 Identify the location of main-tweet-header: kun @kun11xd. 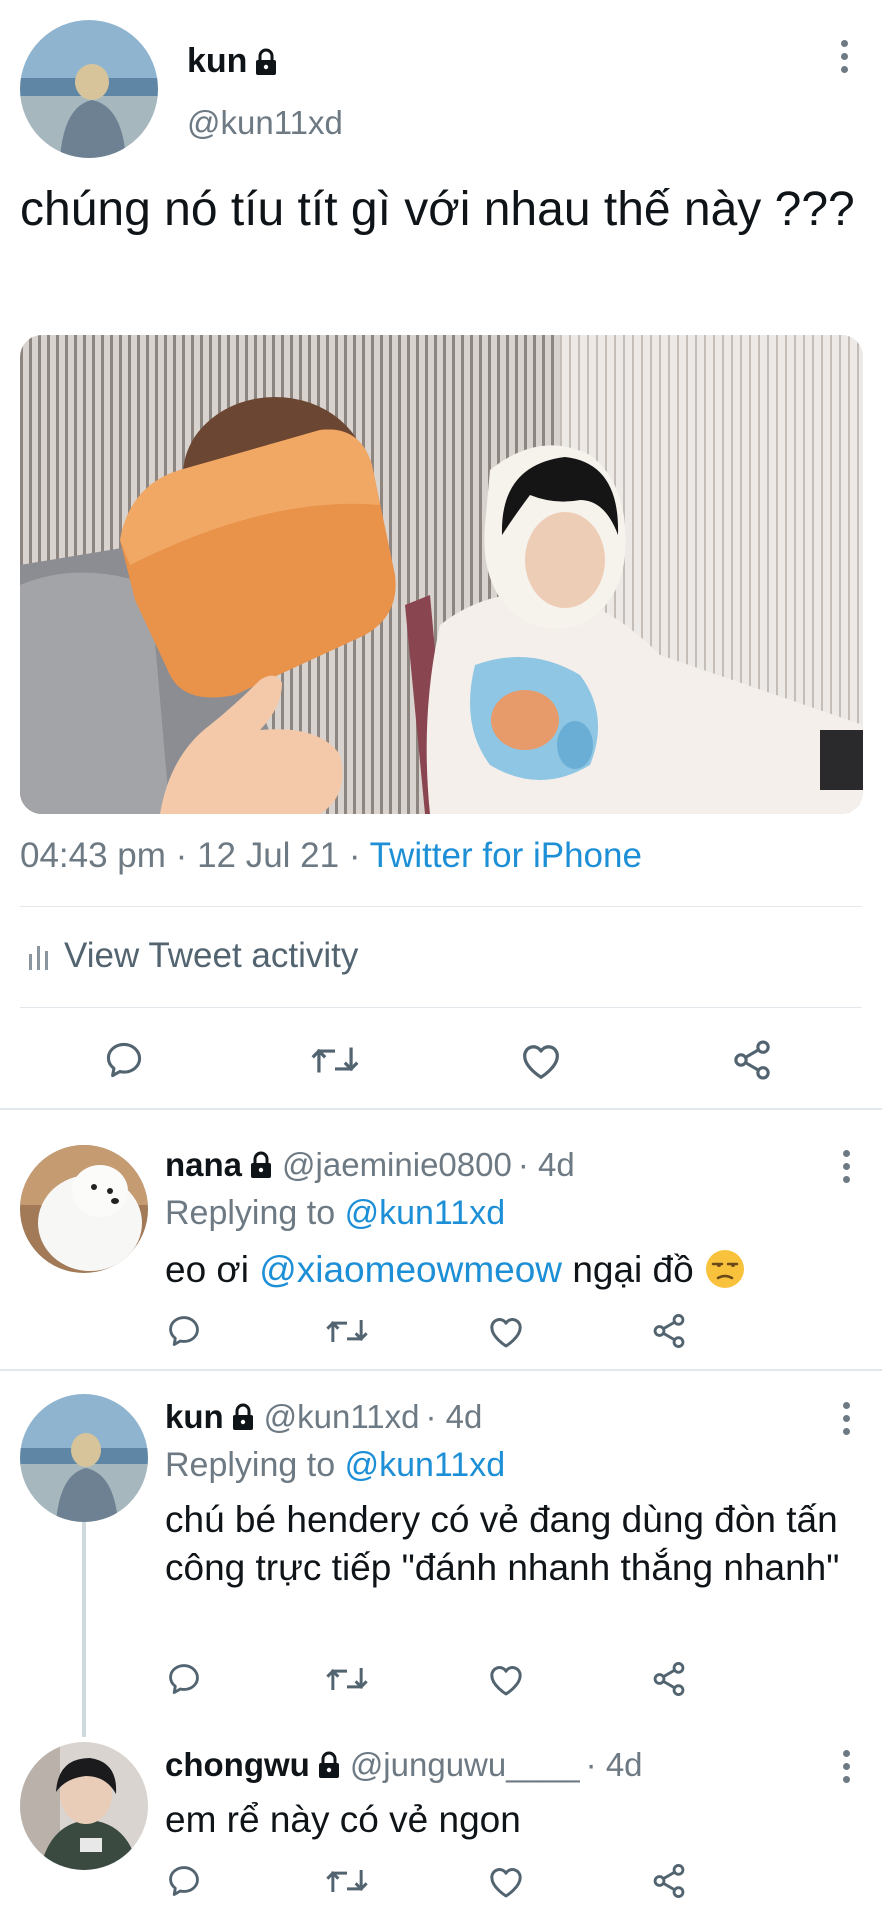
(441, 85).